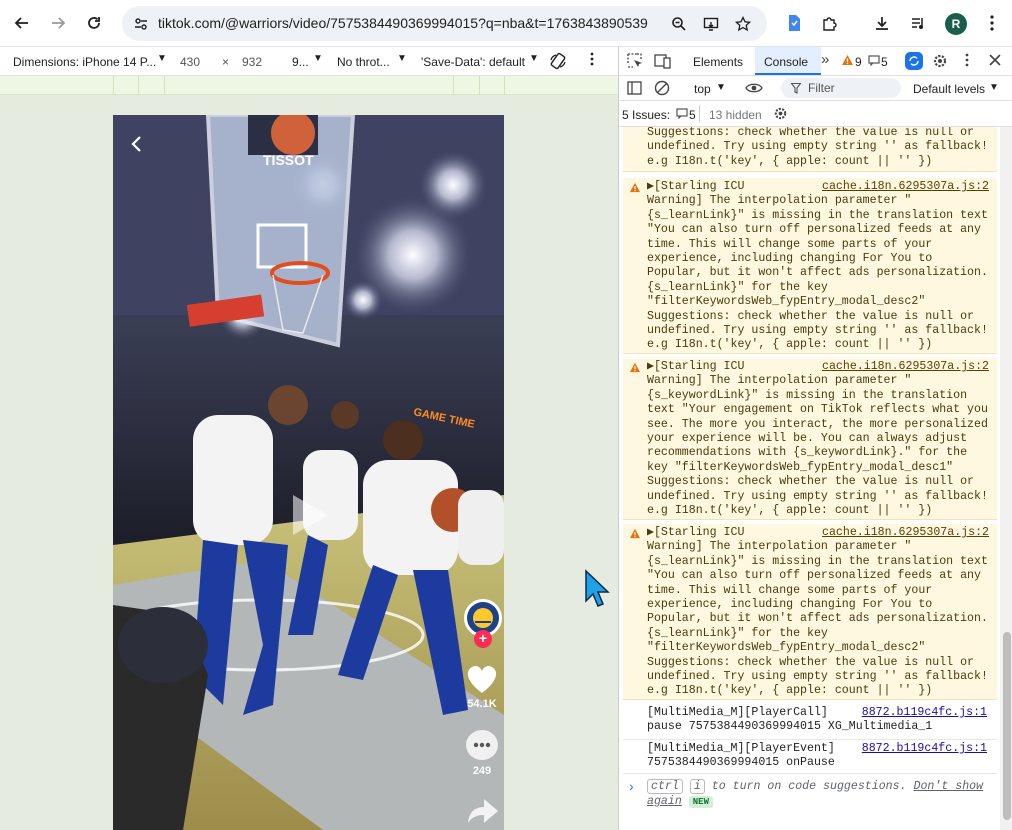 This screenshot has width=1012, height=830. Describe the element at coordinates (631, 786) in the screenshot. I see `prompt-chevron-icon: ›` at that location.